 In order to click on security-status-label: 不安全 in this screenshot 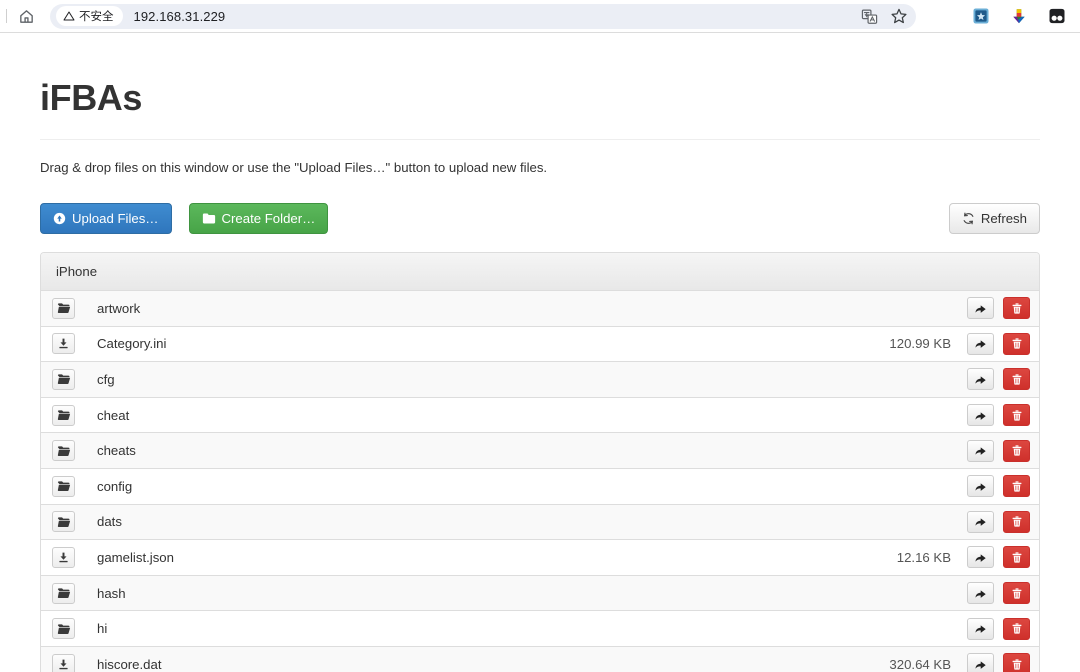, I will do `click(96, 17)`.